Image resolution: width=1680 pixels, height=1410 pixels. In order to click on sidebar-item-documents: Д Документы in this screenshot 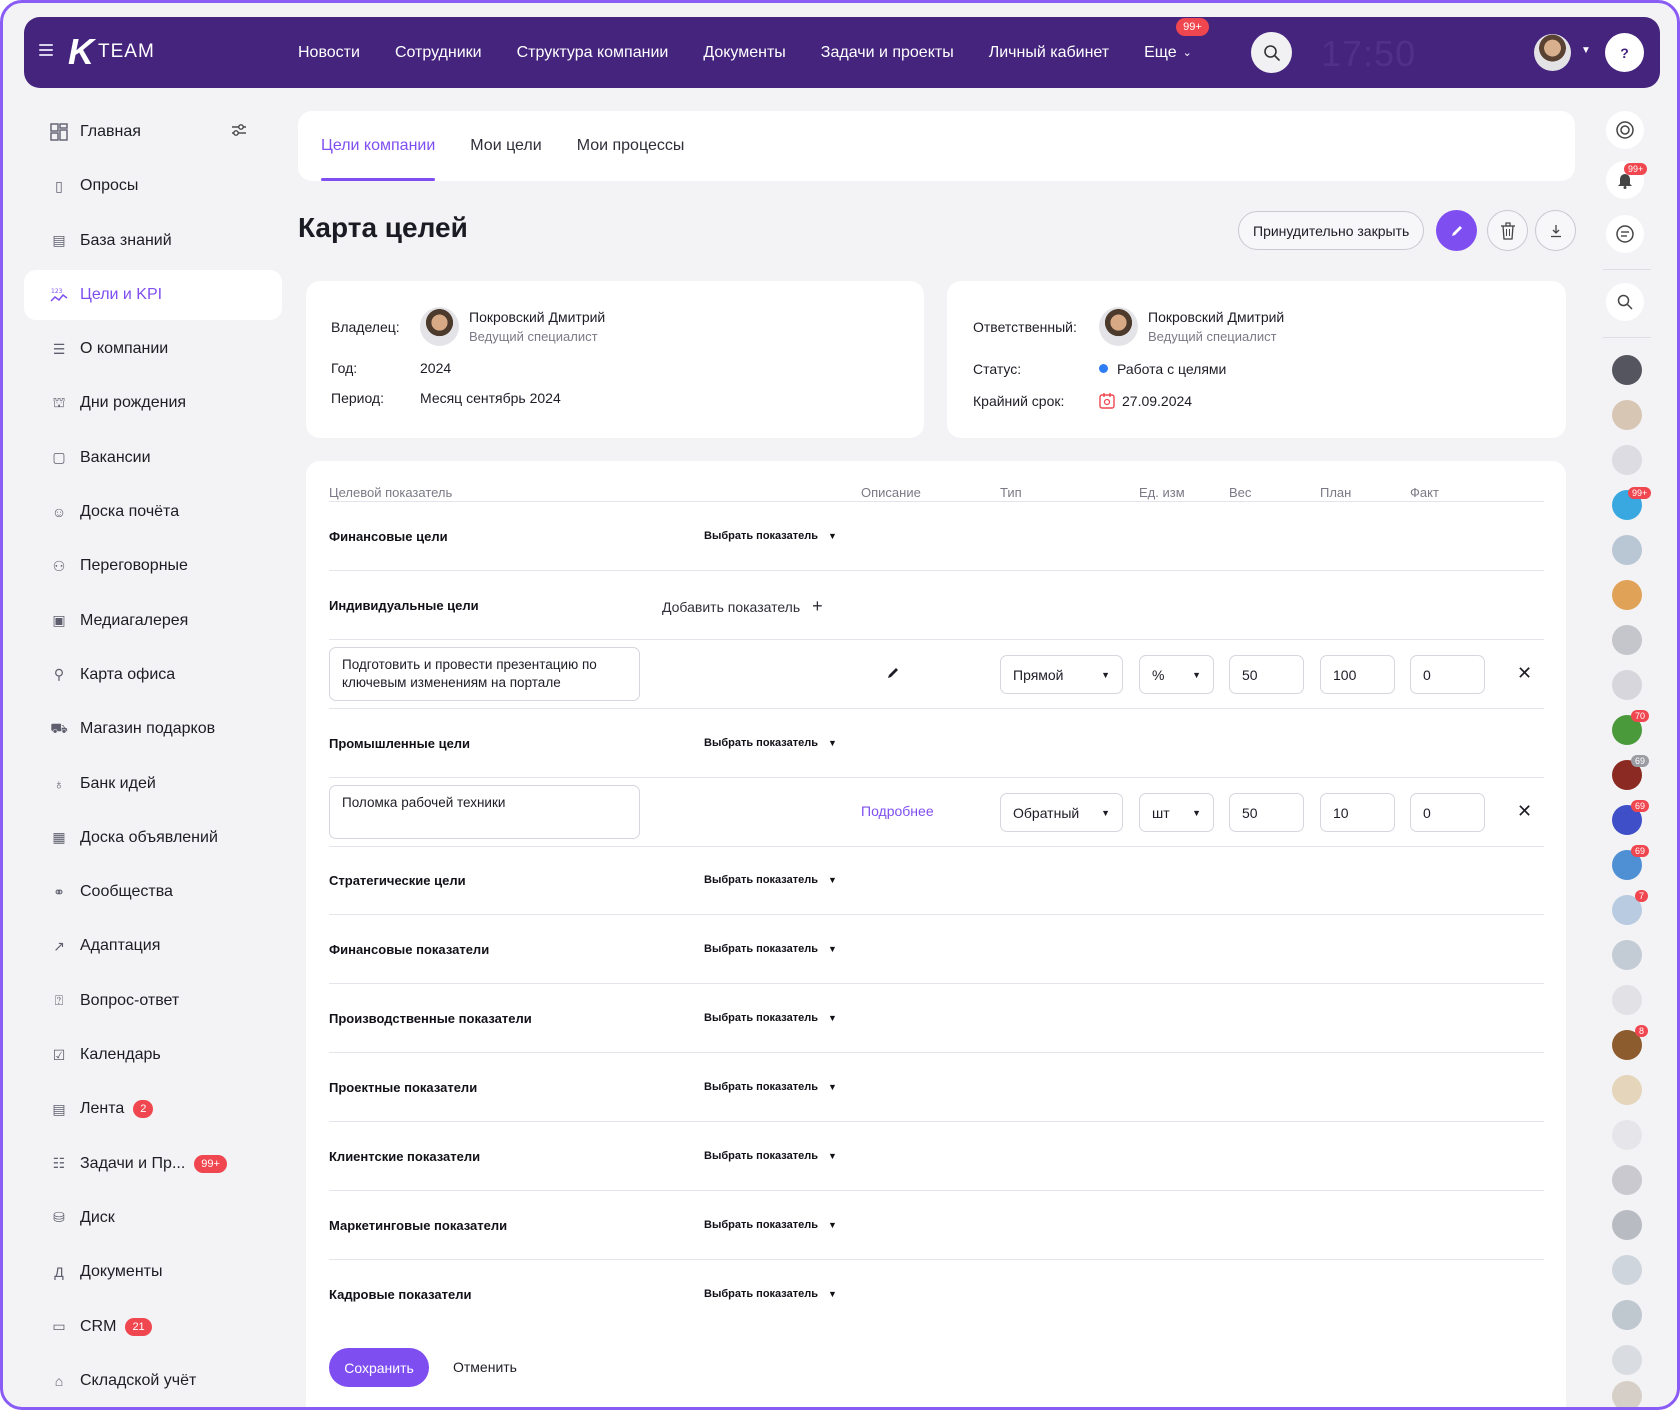, I will do `click(153, 1272)`.